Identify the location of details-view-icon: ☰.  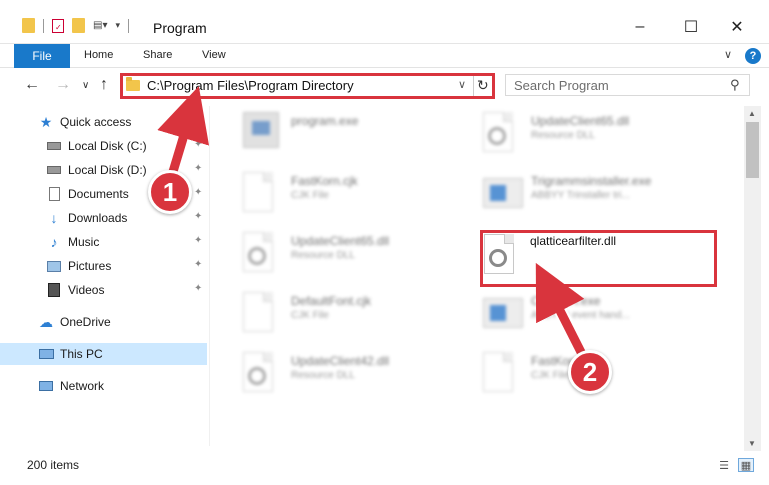
(724, 465).